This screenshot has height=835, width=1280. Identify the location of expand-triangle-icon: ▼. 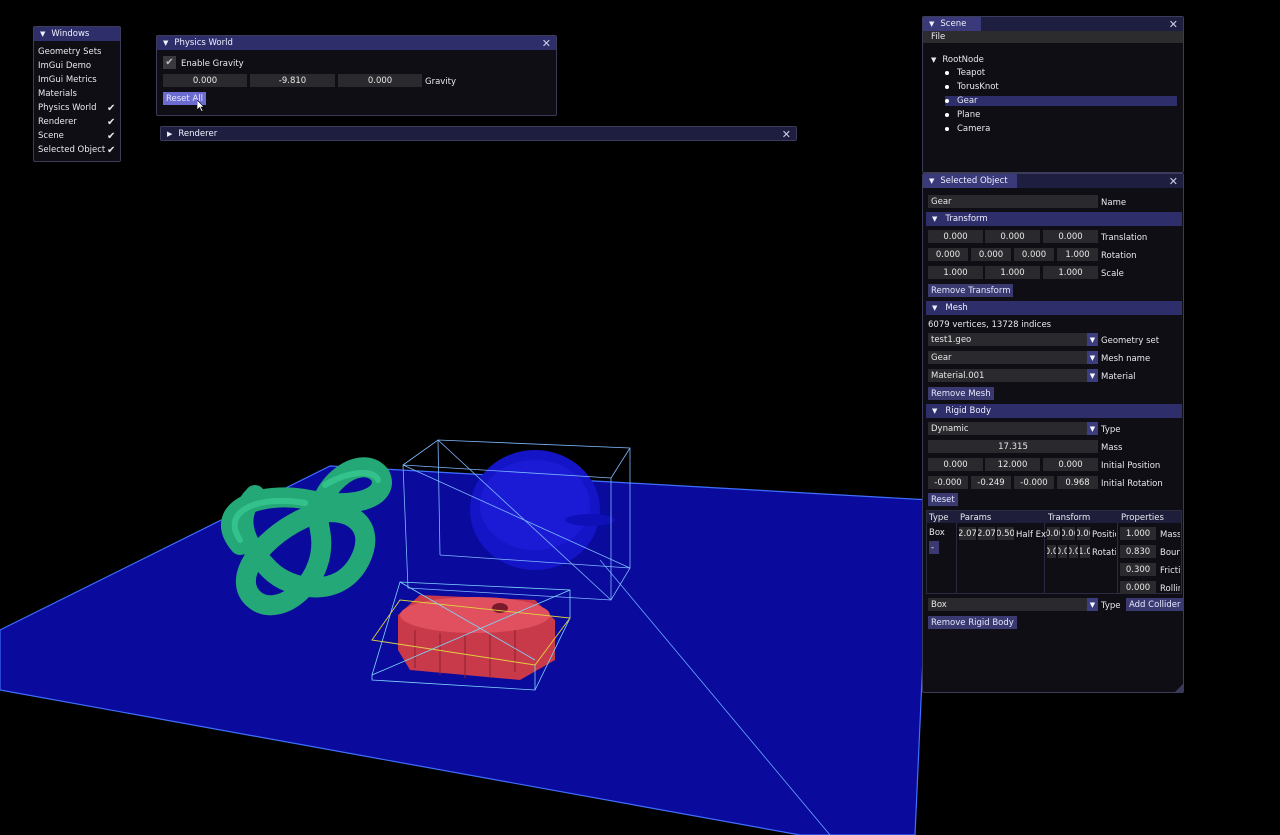
(933, 60).